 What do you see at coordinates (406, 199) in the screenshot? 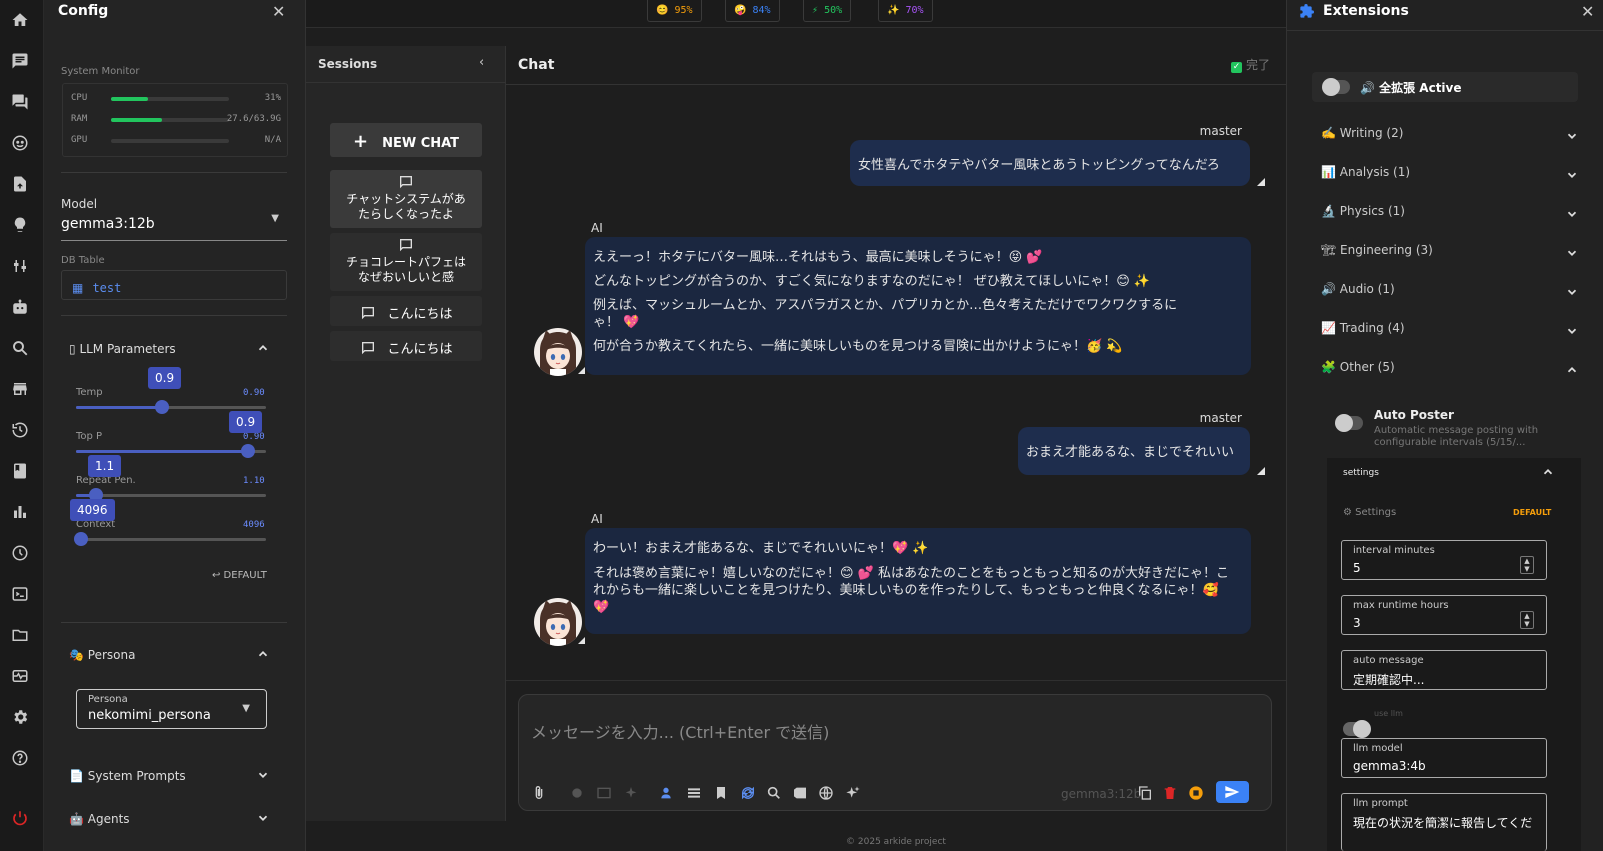
I see `session-item: チャットシステムがあたらしくなったよ` at bounding box center [406, 199].